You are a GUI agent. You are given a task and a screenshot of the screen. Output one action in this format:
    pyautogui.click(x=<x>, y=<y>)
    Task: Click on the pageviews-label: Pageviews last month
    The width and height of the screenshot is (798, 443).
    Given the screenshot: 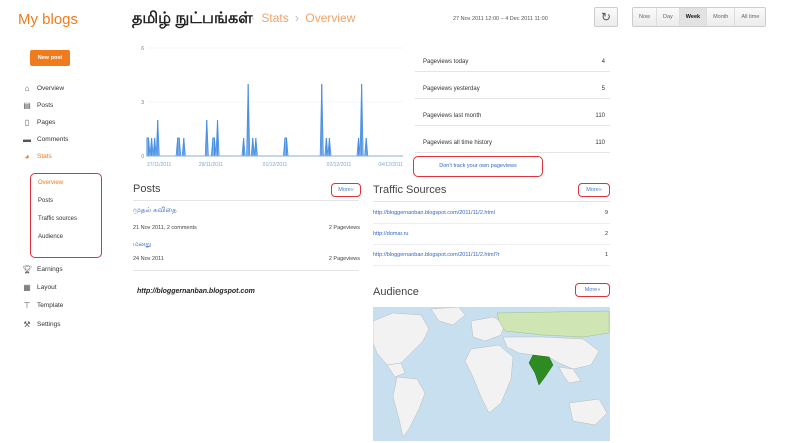 What is the action you would take?
    pyautogui.click(x=452, y=115)
    